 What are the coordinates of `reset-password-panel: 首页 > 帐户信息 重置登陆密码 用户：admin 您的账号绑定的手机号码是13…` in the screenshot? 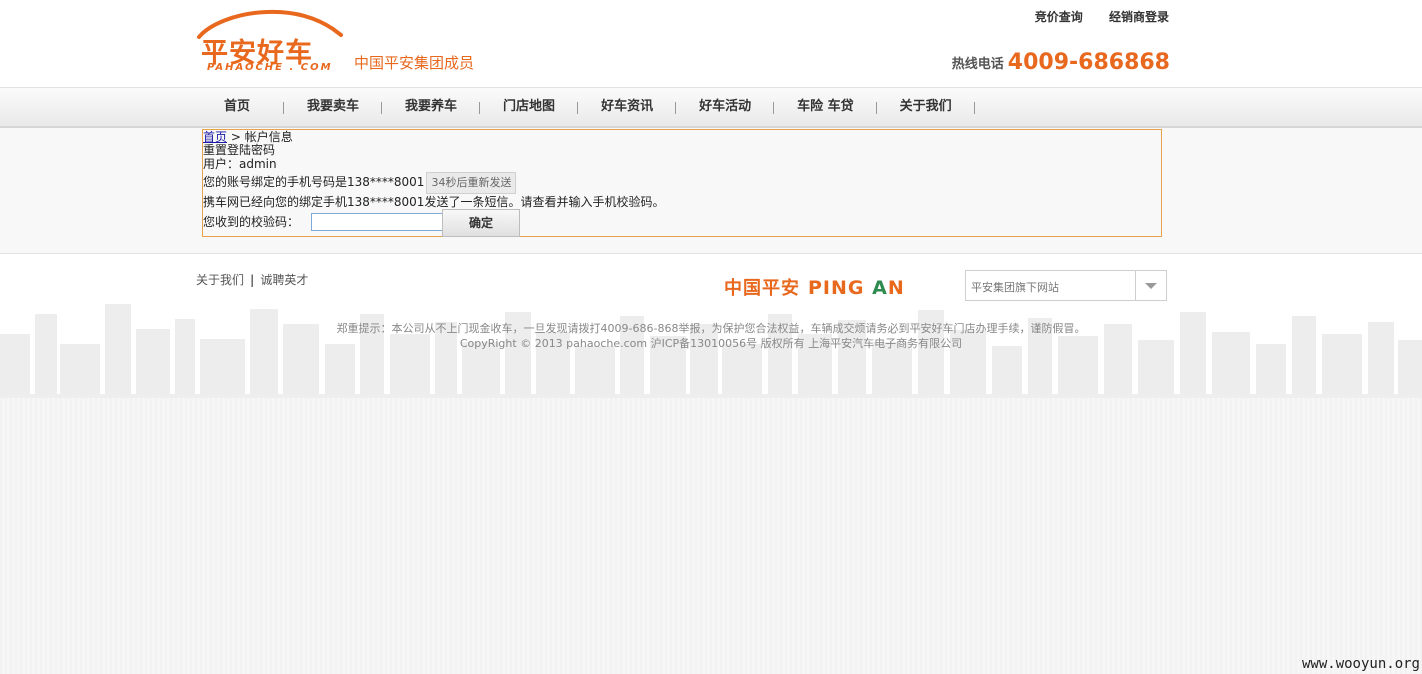 It's located at (682, 183).